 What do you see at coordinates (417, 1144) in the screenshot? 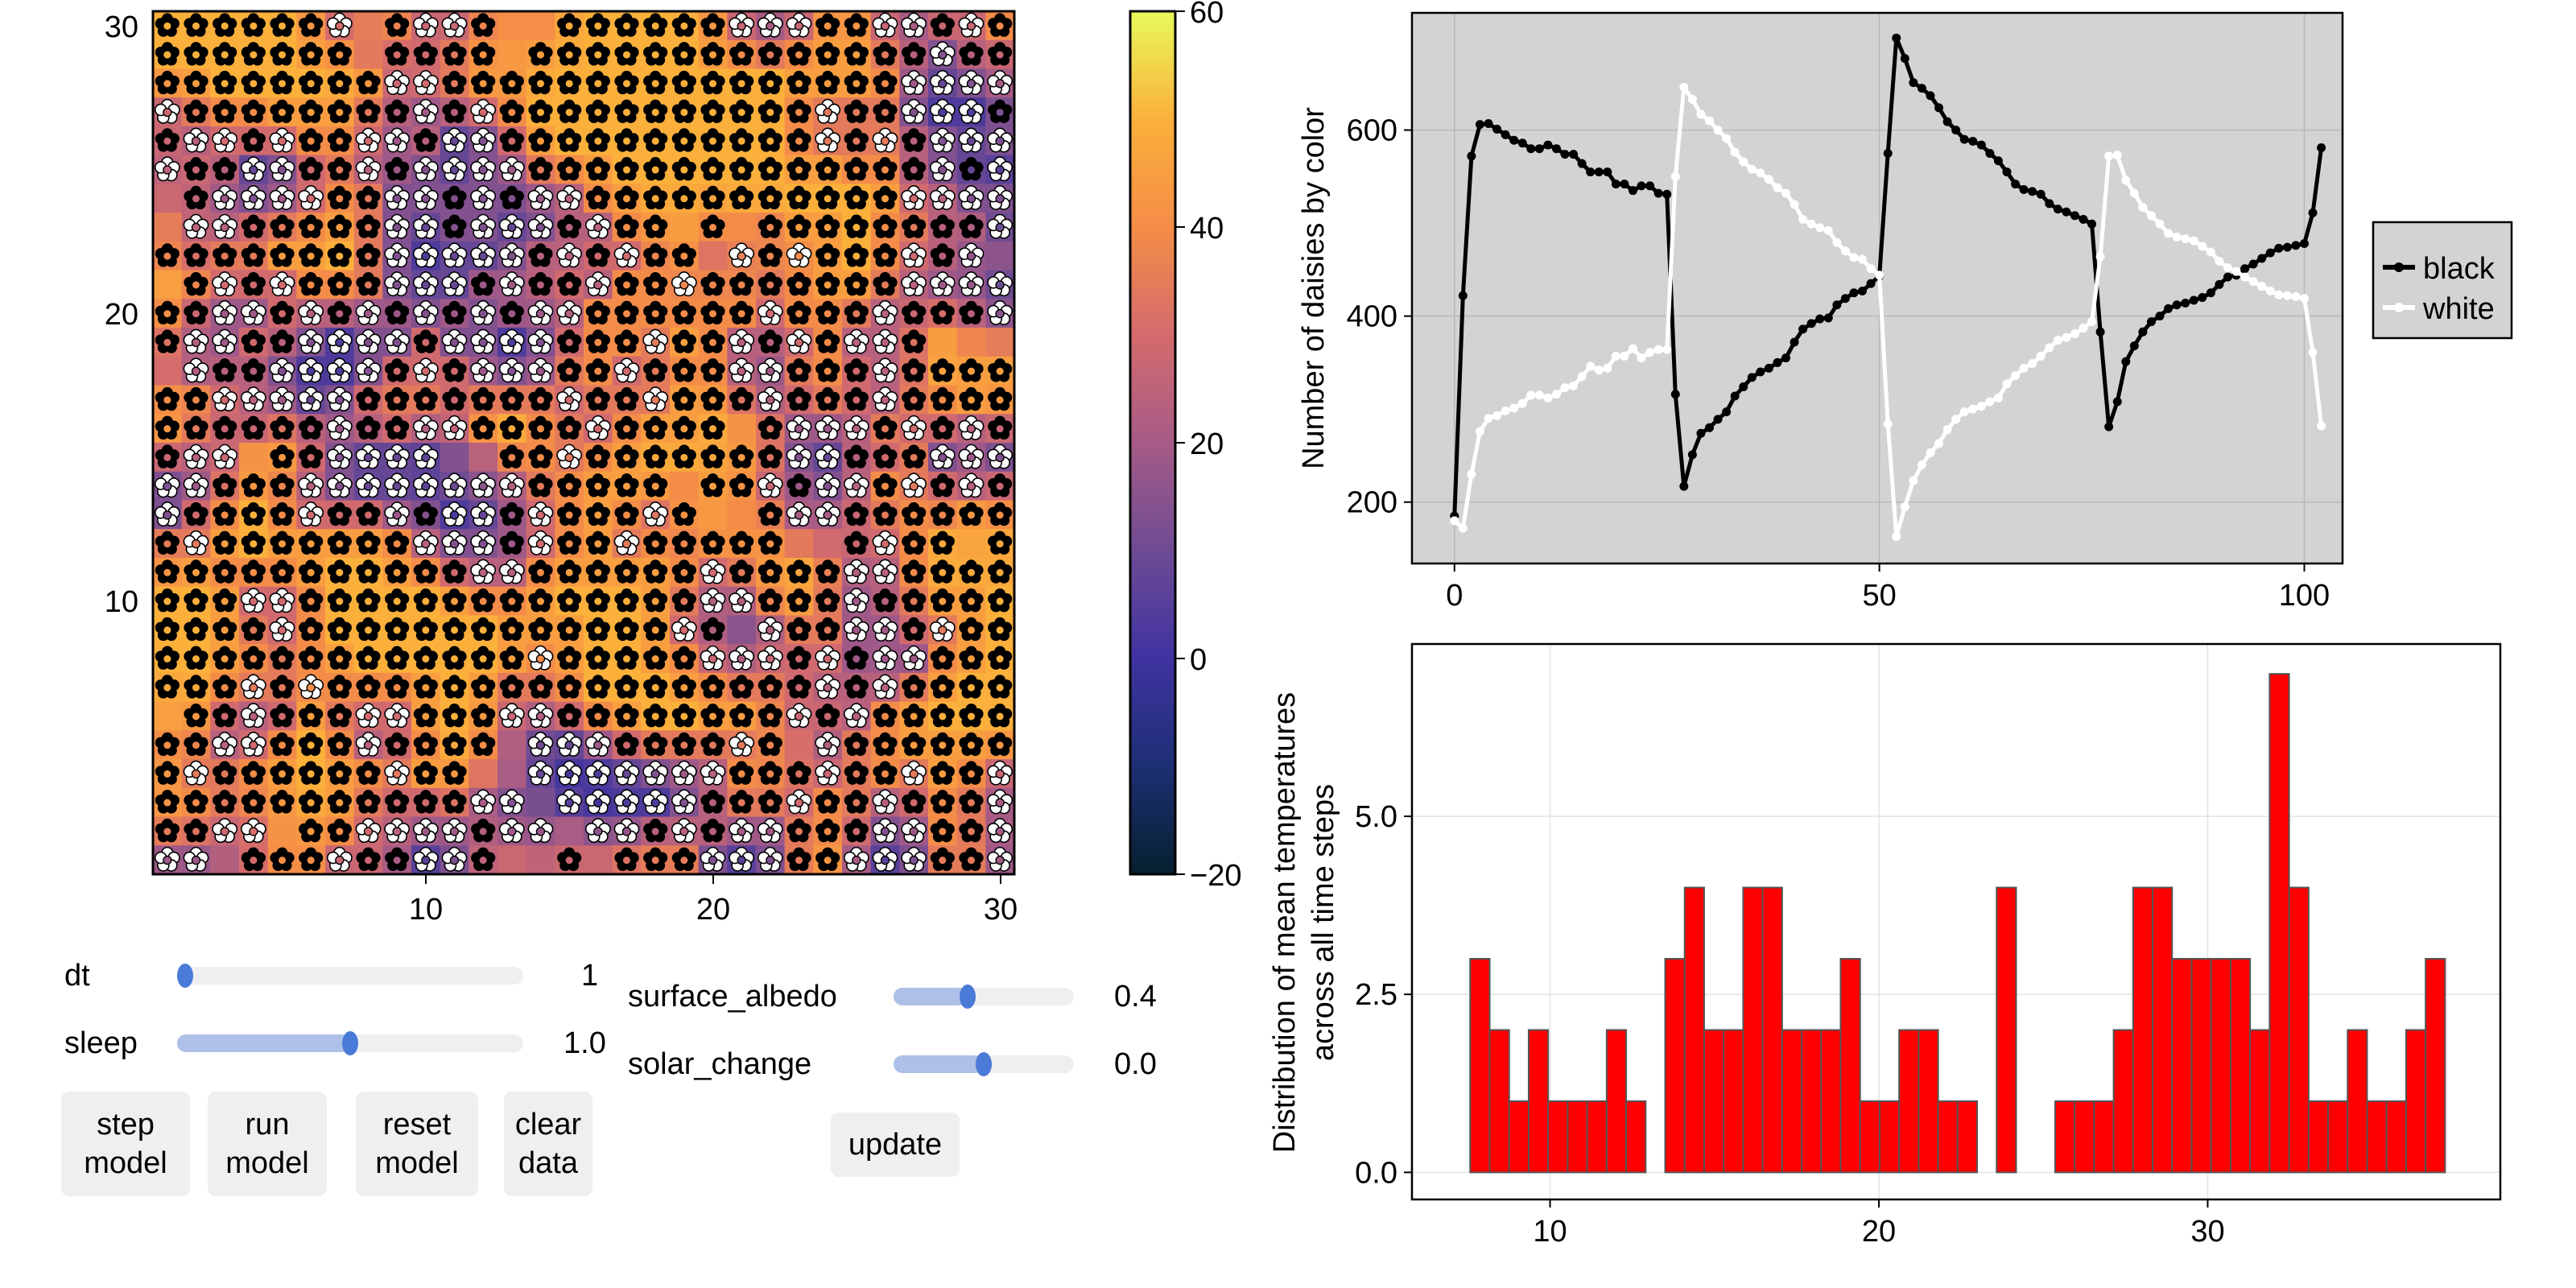
I see `reset-model-button: reset model` at bounding box center [417, 1144].